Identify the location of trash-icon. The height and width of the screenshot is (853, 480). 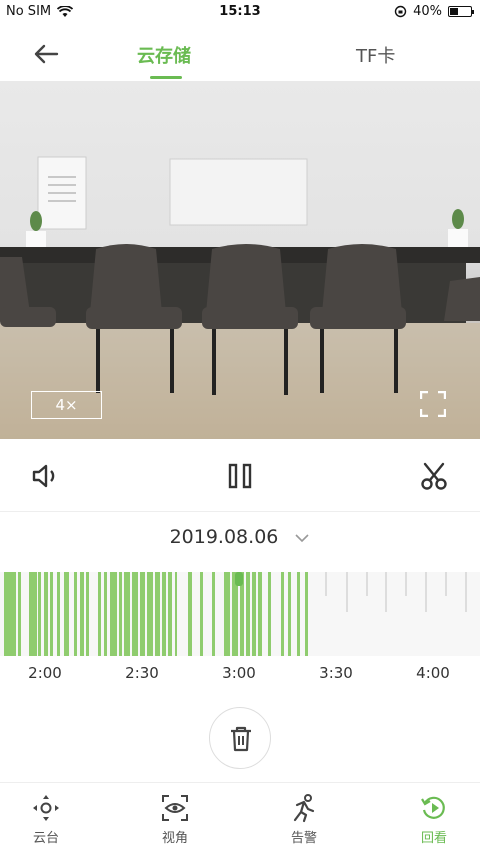
(241, 739).